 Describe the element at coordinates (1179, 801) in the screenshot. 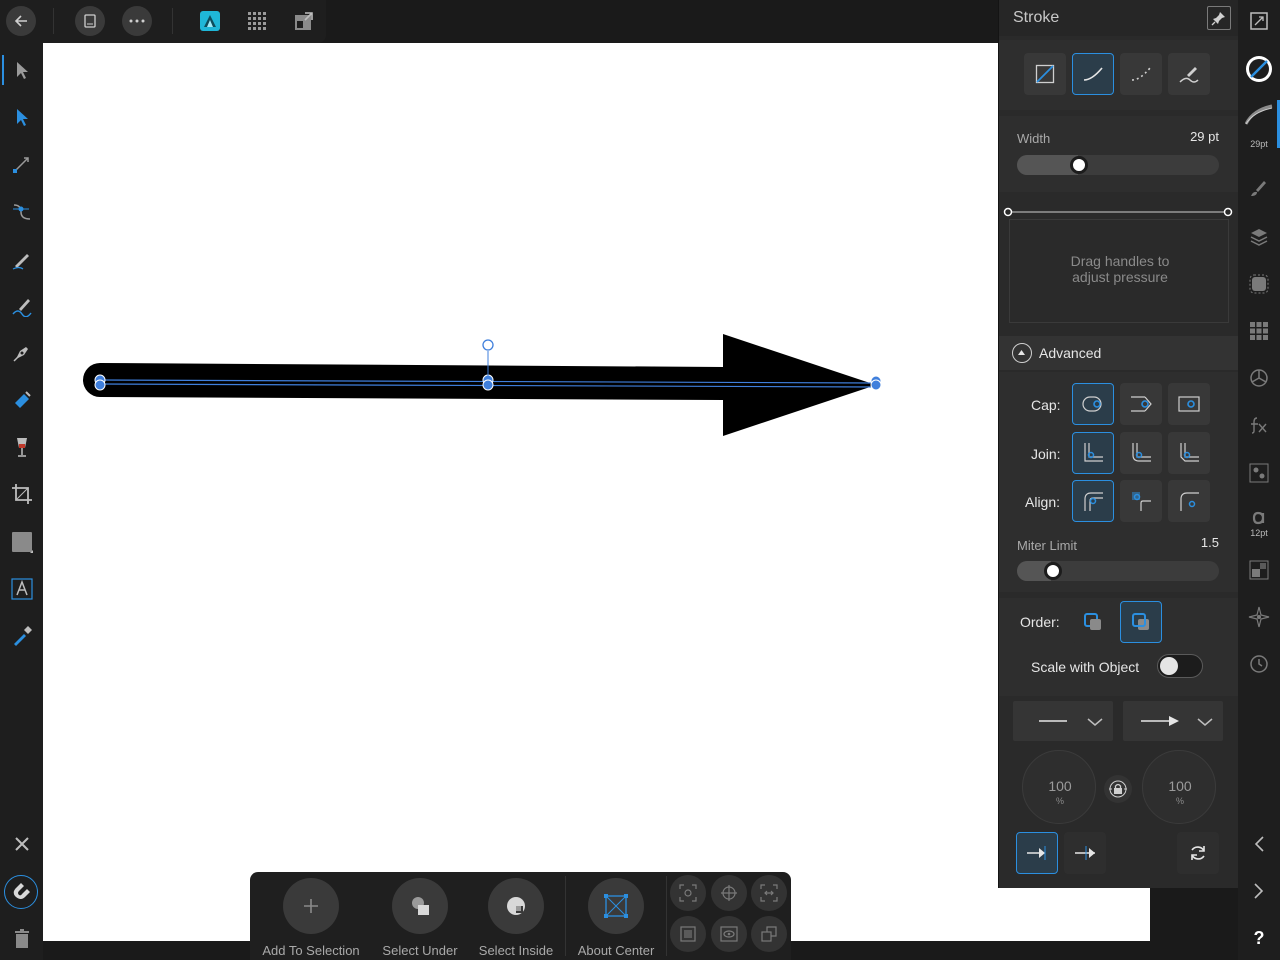

I see `end-scale-unit: %` at that location.